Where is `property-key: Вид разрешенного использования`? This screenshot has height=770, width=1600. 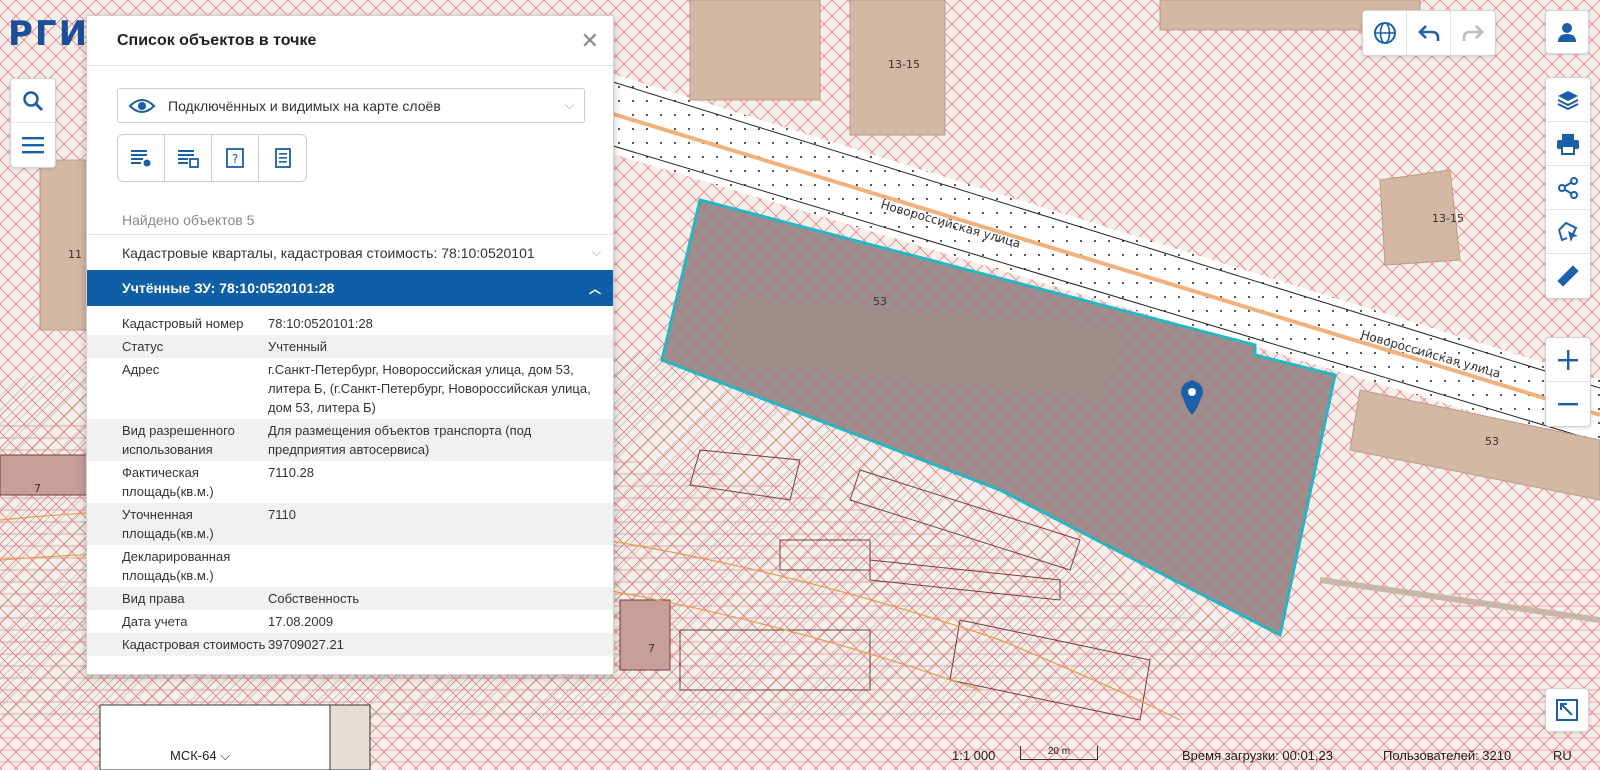
property-key: Вид разрешенного использования is located at coordinates (178, 440).